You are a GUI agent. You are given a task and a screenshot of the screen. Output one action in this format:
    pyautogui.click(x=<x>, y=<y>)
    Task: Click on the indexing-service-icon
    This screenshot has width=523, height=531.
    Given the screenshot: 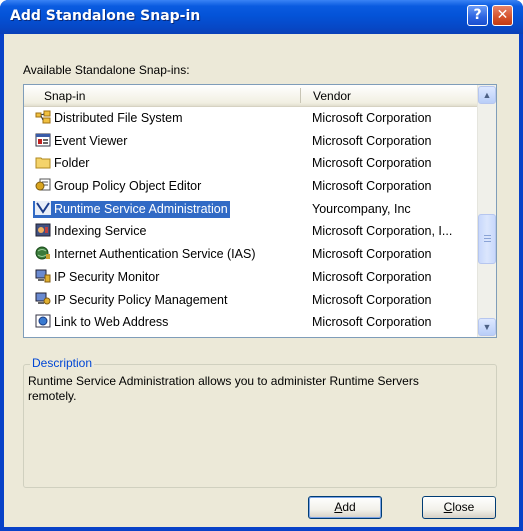 What is the action you would take?
    pyautogui.click(x=43, y=230)
    